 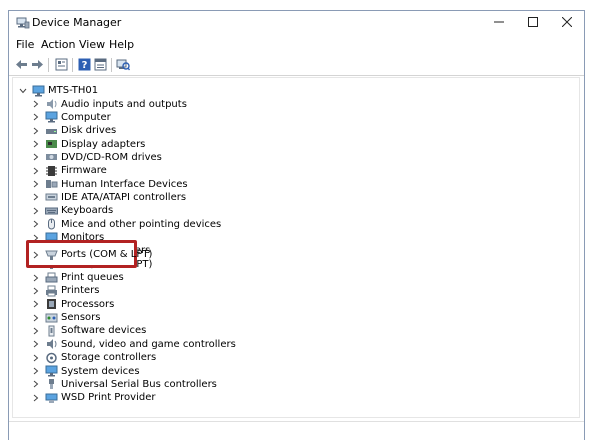 I want to click on tree-item-sensors: Sensors, so click(x=66, y=317).